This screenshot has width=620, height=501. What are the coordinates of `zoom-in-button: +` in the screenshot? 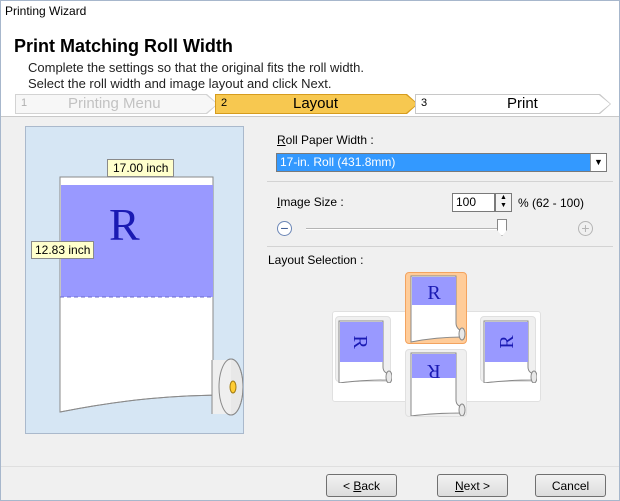 It's located at (585, 228).